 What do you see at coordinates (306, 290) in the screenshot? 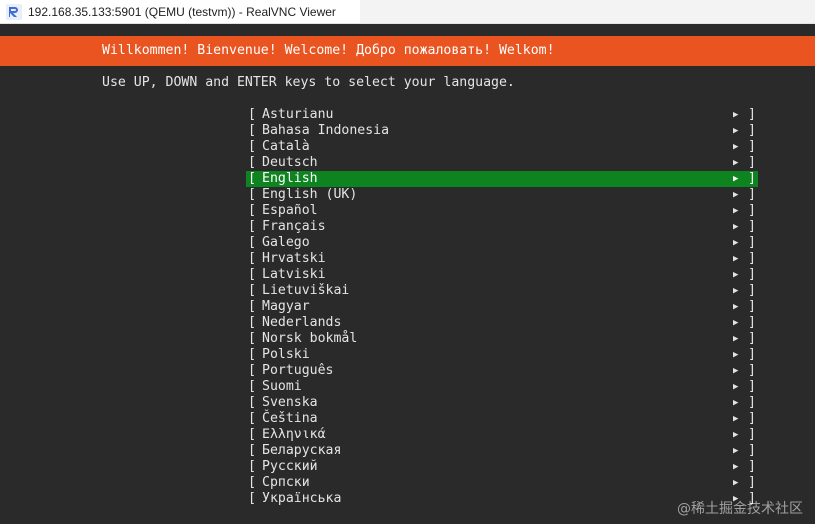
I see `language-option-label: Lietuviškai` at bounding box center [306, 290].